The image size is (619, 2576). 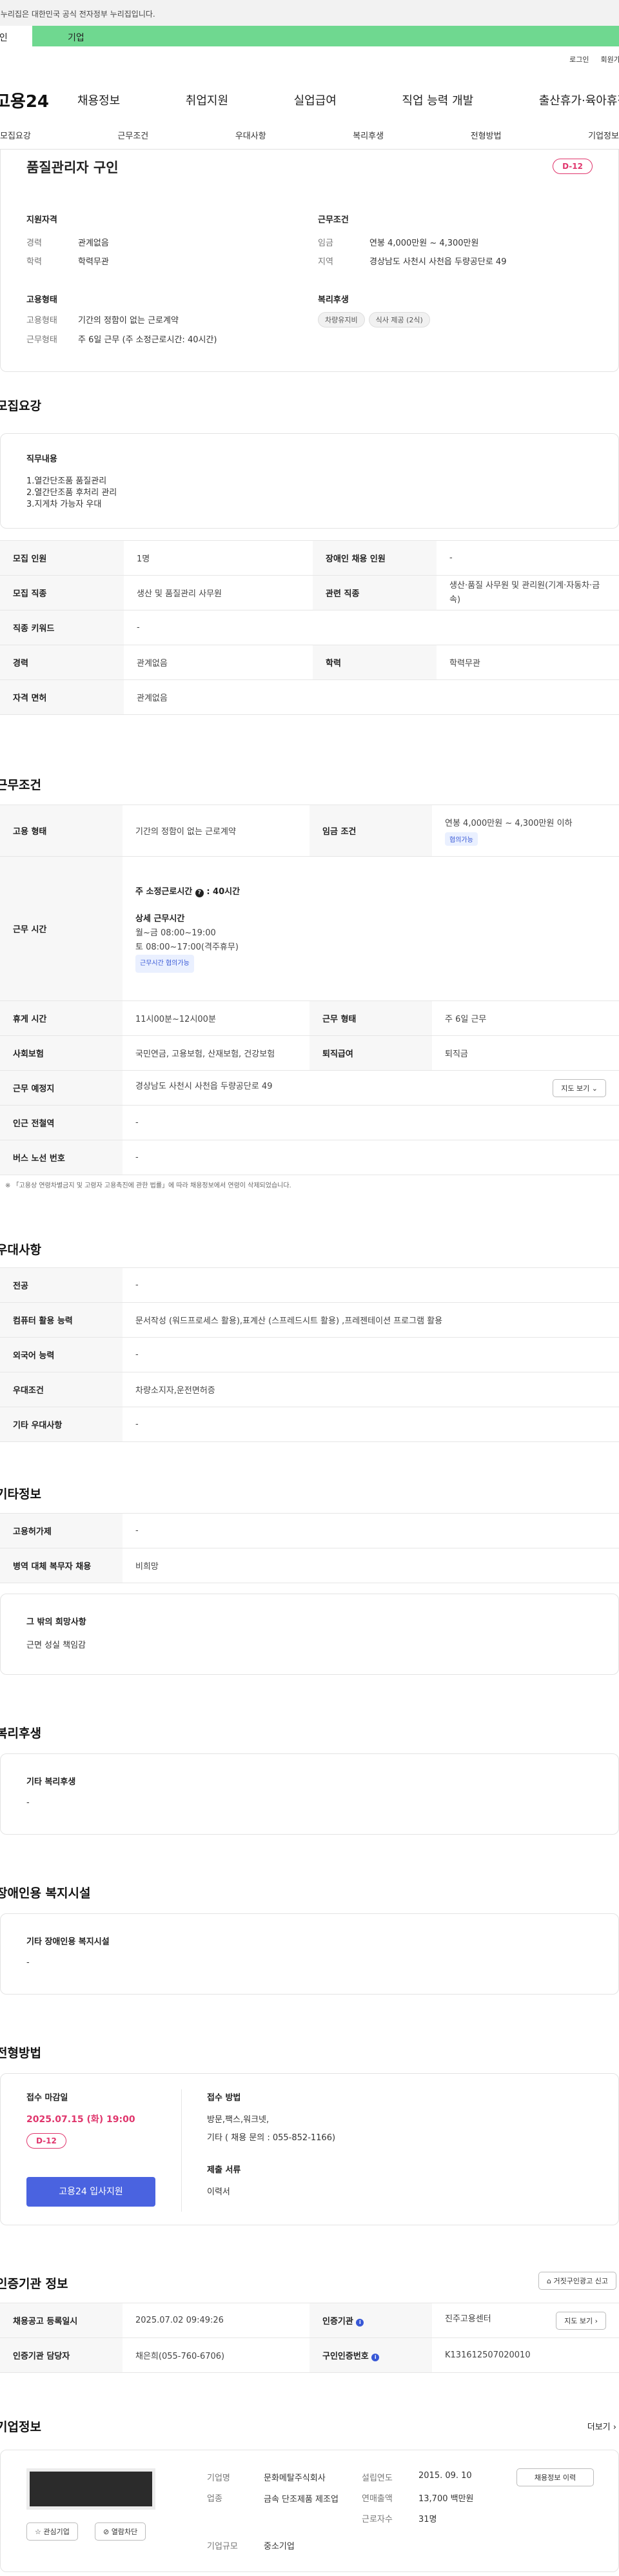 I want to click on row-key: 버스 노선 번호, so click(x=61, y=1158).